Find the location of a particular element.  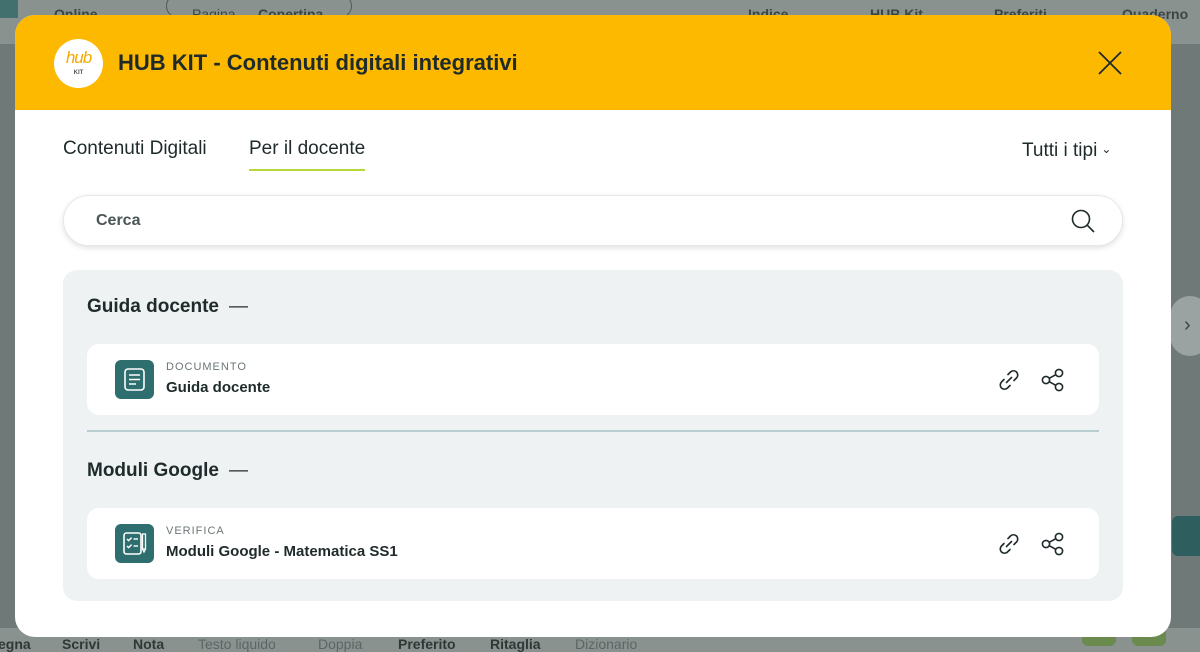

filter-label: Tutti i tipi is located at coordinates (1060, 150).